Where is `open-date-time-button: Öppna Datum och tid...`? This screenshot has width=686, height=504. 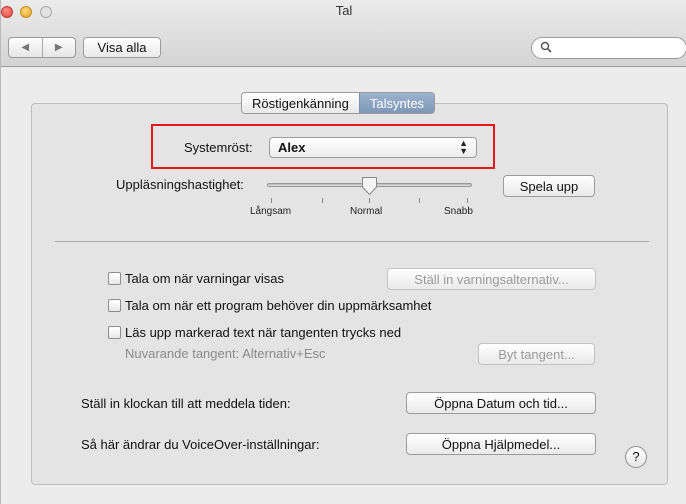 open-date-time-button: Öppna Datum och tid... is located at coordinates (501, 403).